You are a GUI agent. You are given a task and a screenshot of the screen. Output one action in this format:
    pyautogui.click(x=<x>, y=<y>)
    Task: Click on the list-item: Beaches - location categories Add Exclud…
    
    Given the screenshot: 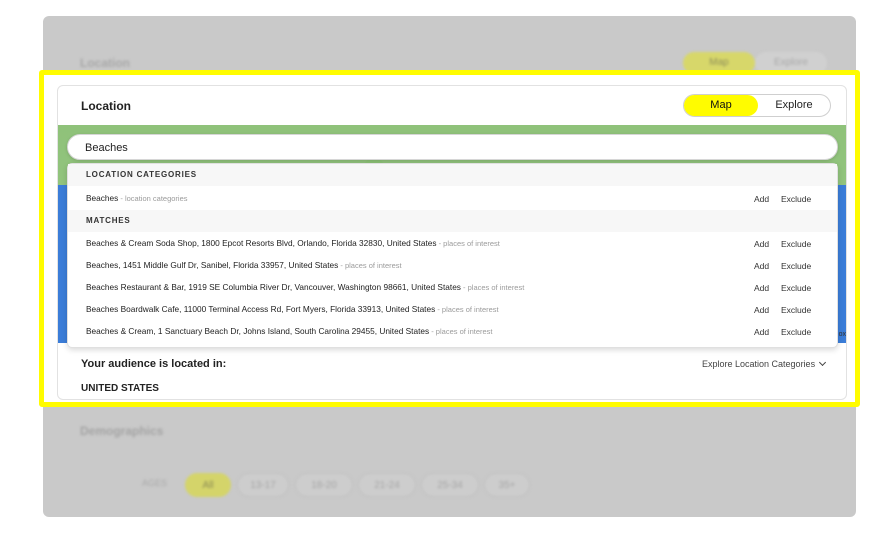 What is the action you would take?
    pyautogui.click(x=452, y=199)
    